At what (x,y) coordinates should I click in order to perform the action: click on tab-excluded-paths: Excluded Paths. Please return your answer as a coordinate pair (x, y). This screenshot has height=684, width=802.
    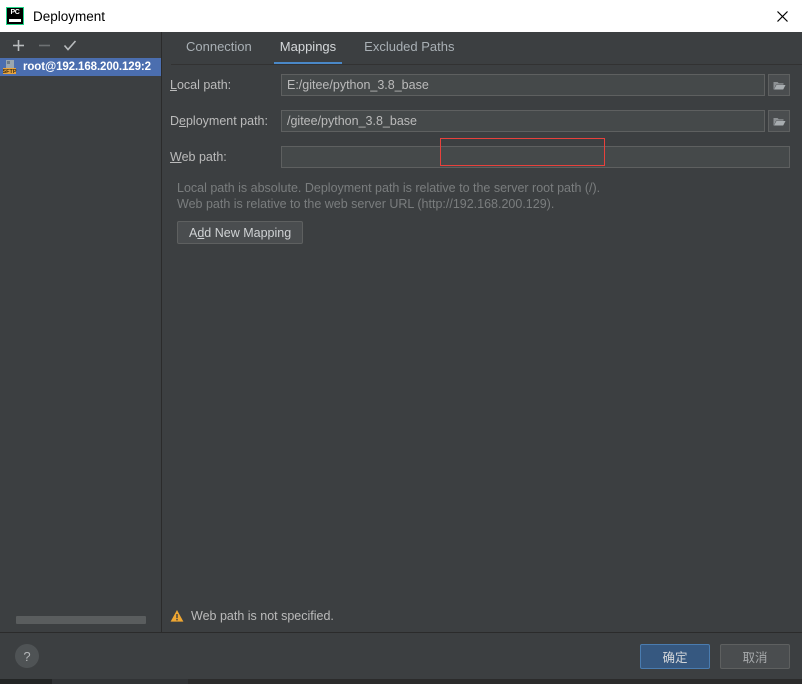
    Looking at the image, I should click on (409, 48).